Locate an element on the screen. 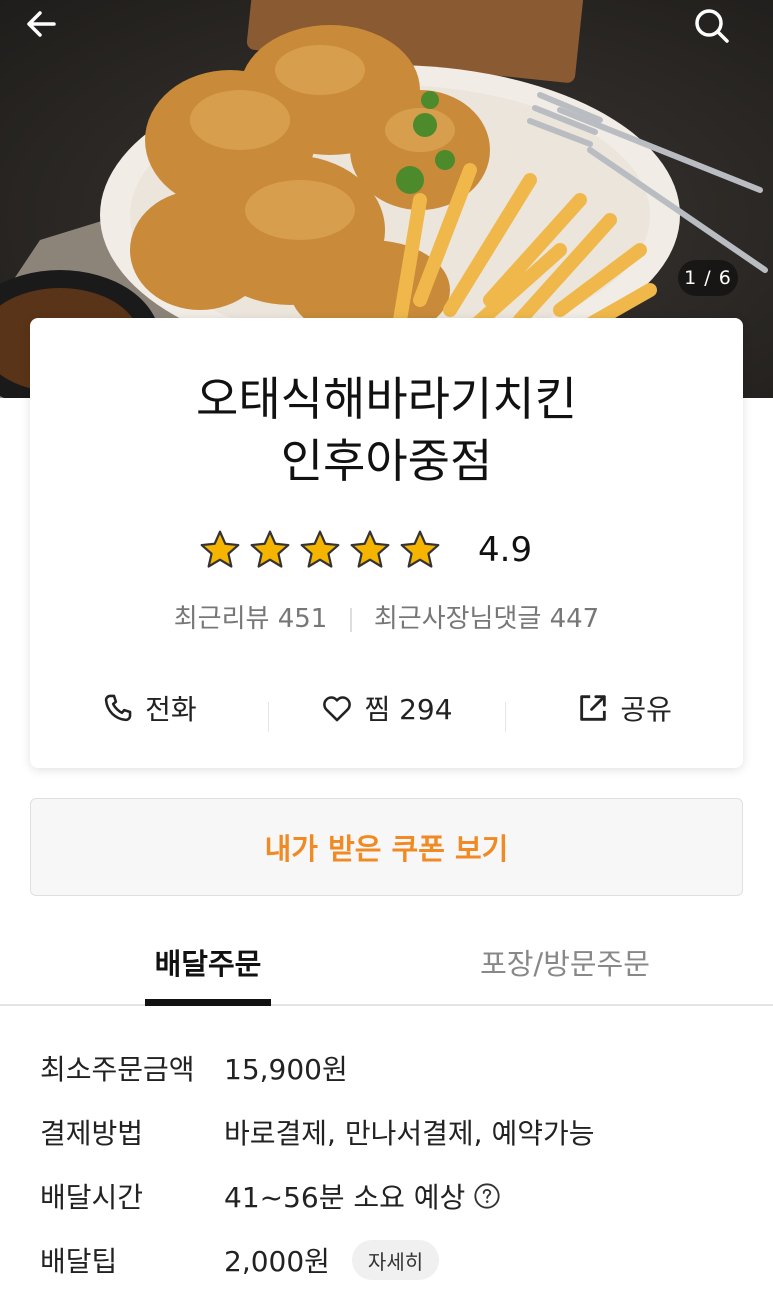 The image size is (773, 1309). back-button is located at coordinates (52, 34).